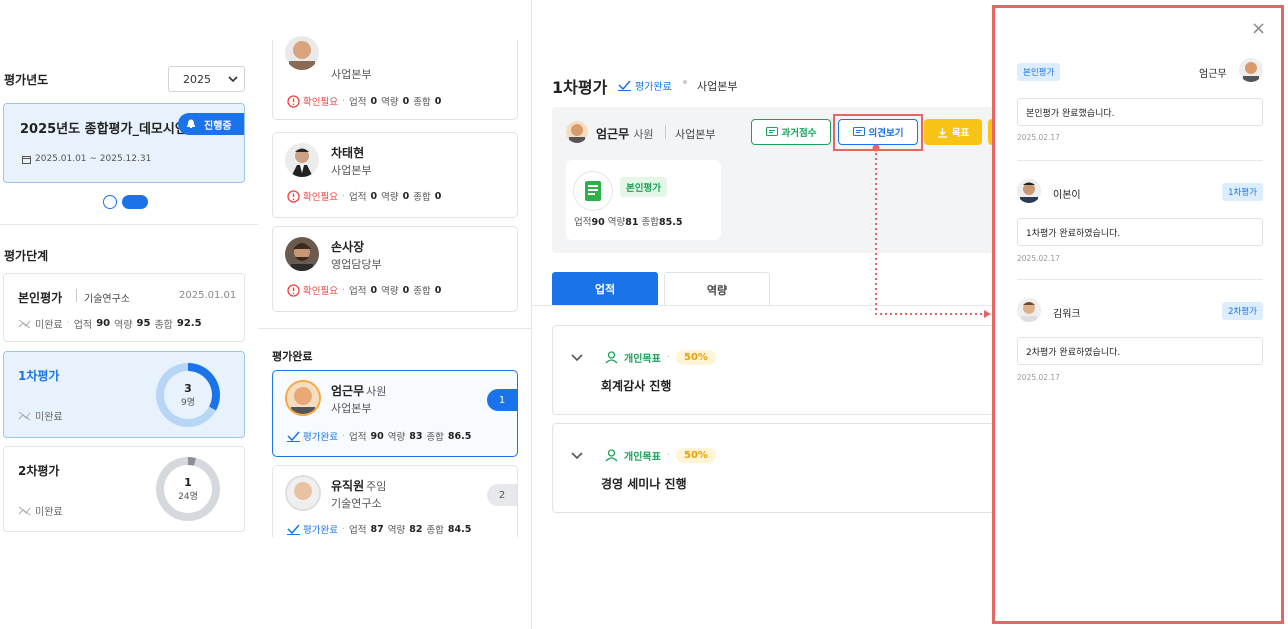 The width and height of the screenshot is (1288, 629). I want to click on carousel-dot-active, so click(135, 202).